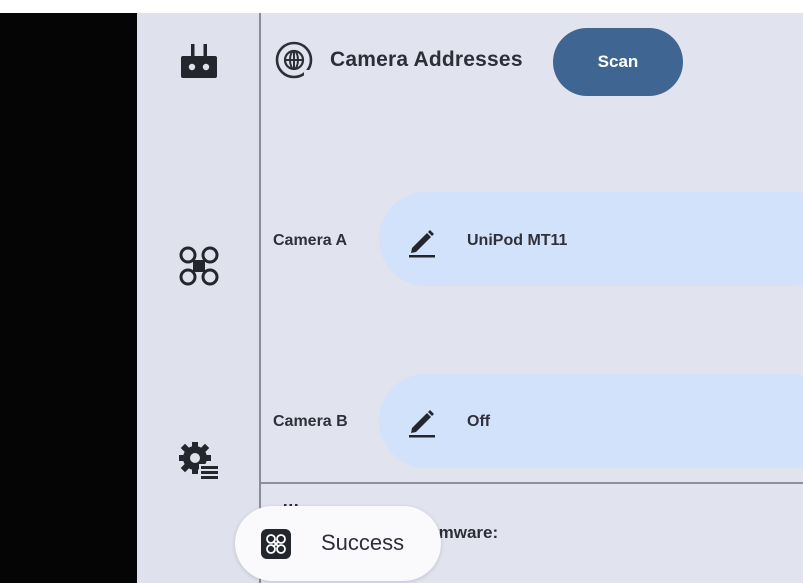 Image resolution: width=803 pixels, height=583 pixels. What do you see at coordinates (310, 240) in the screenshot?
I see `camera-a-label: Camera A` at bounding box center [310, 240].